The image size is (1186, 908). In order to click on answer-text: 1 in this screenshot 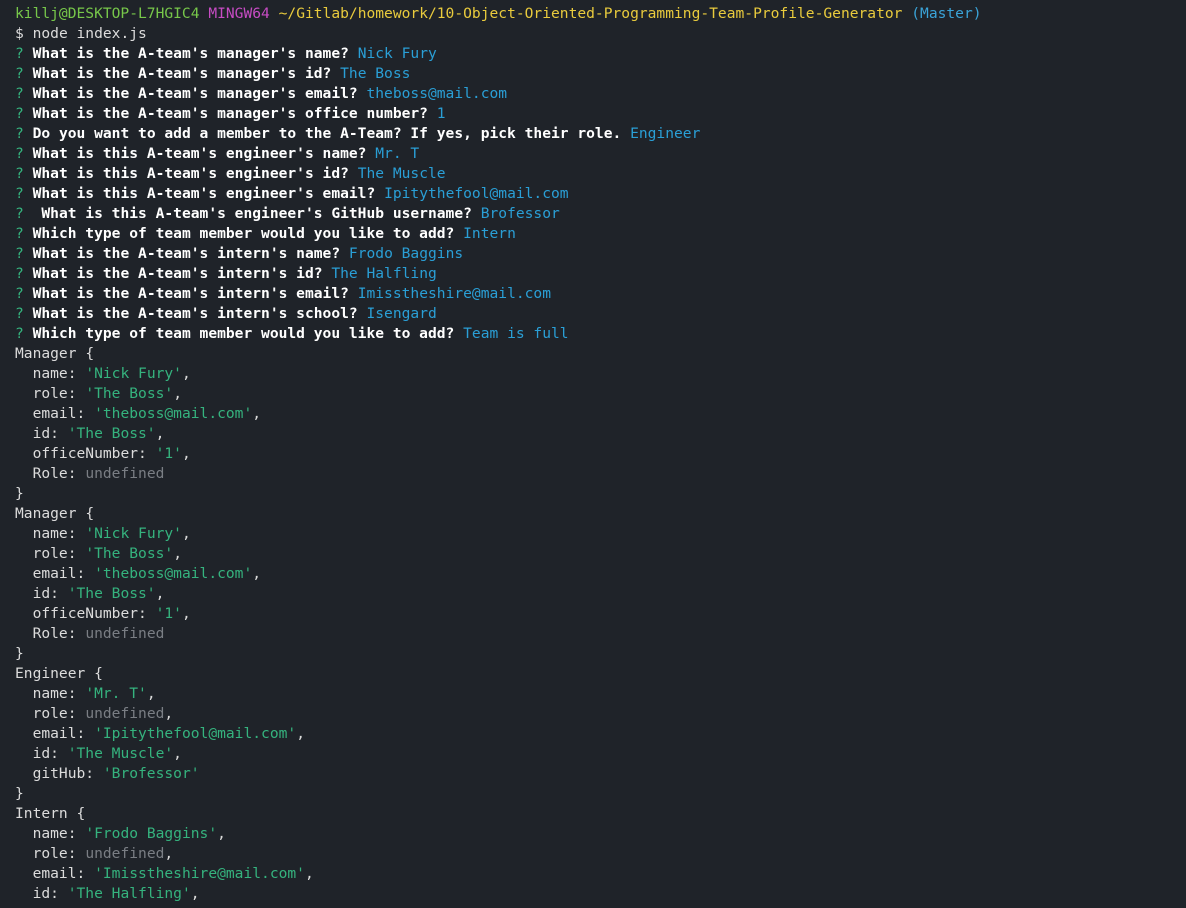, I will do `click(441, 113)`.